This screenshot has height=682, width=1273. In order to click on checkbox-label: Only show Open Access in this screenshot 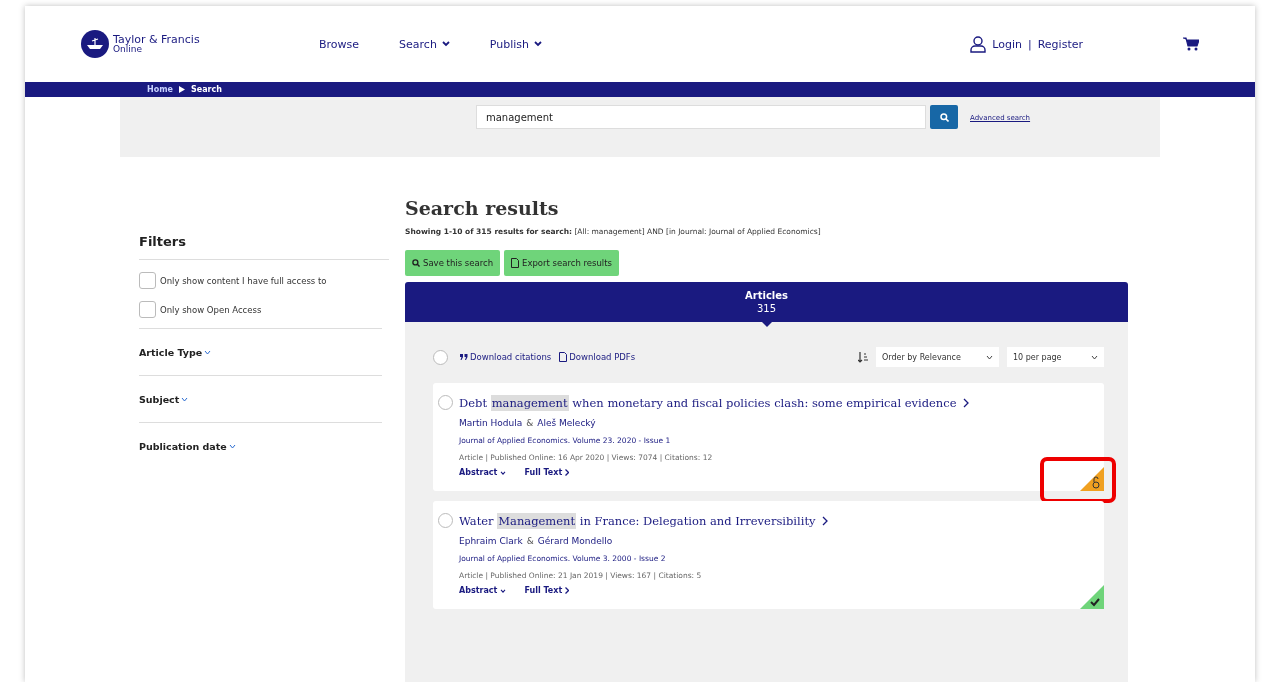, I will do `click(211, 309)`.